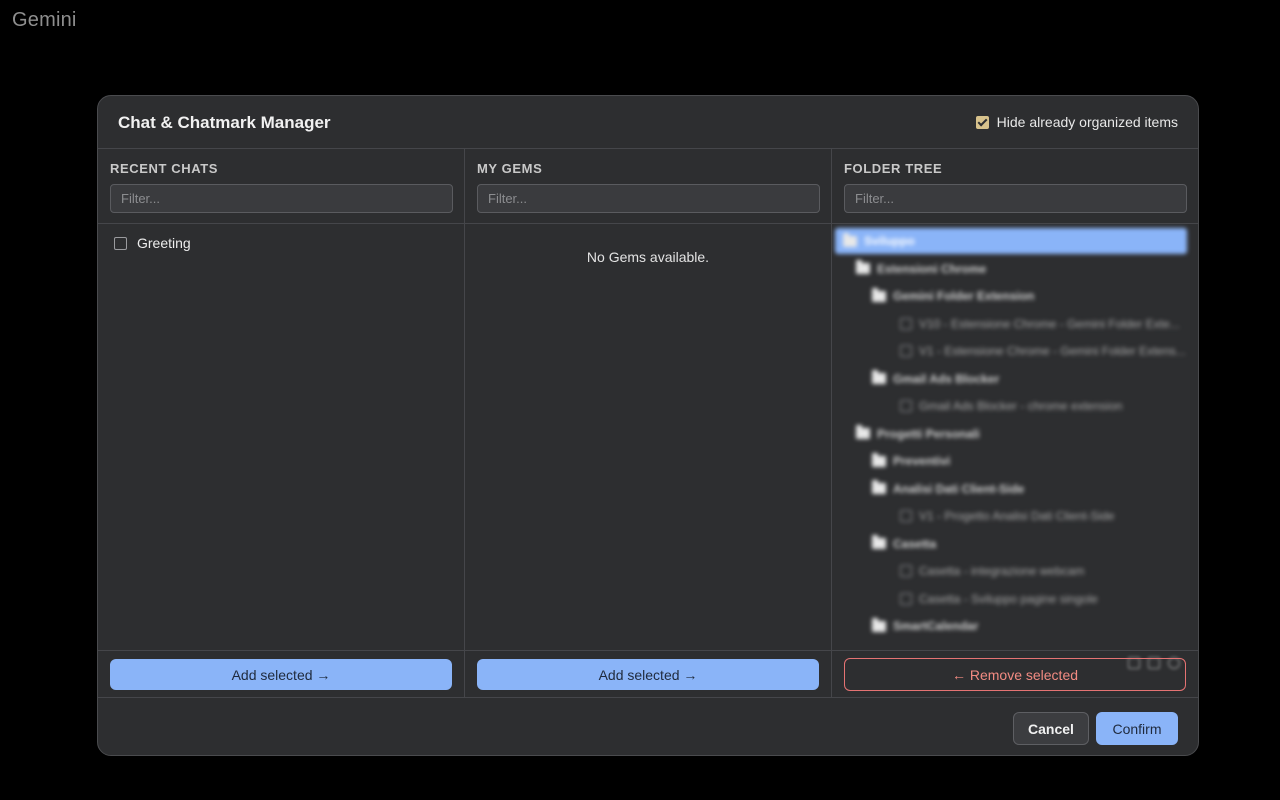 The width and height of the screenshot is (1280, 800). What do you see at coordinates (1087, 122) in the screenshot?
I see `hide-organized-label: Hide already organized items` at bounding box center [1087, 122].